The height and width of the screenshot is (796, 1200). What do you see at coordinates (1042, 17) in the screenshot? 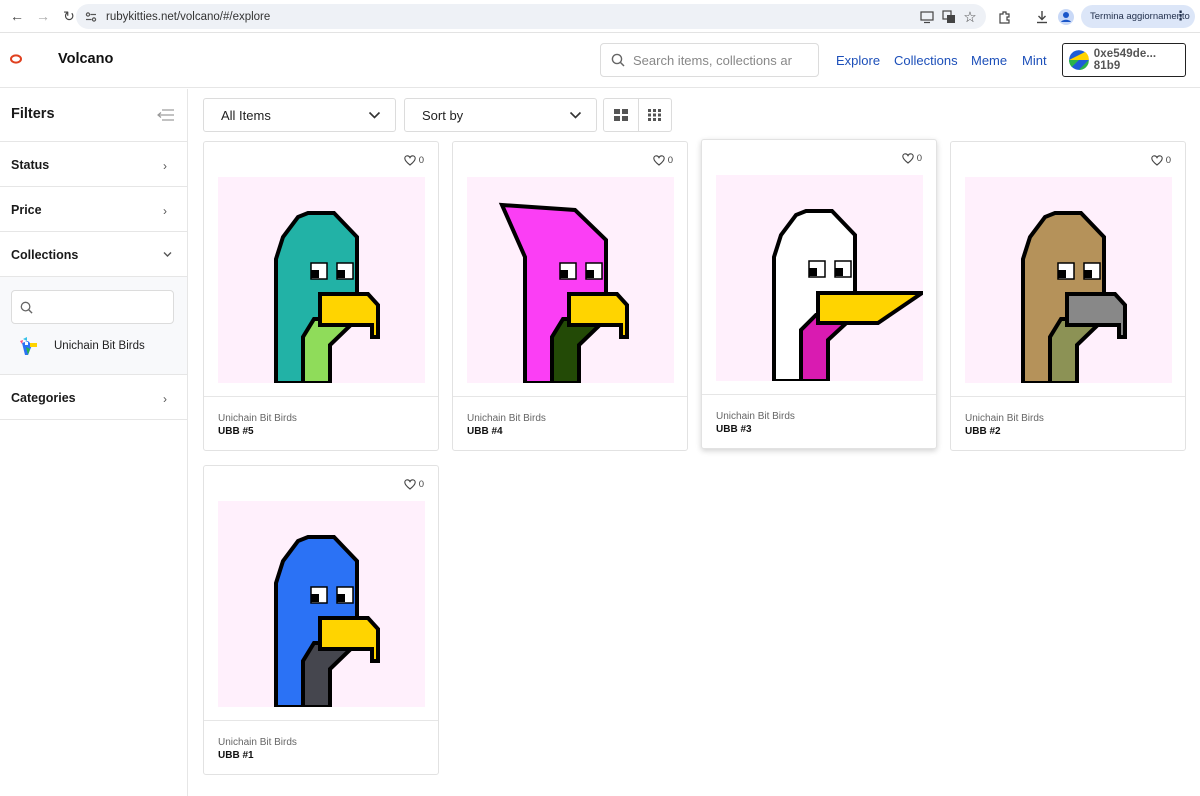
I see `downloads-icon` at bounding box center [1042, 17].